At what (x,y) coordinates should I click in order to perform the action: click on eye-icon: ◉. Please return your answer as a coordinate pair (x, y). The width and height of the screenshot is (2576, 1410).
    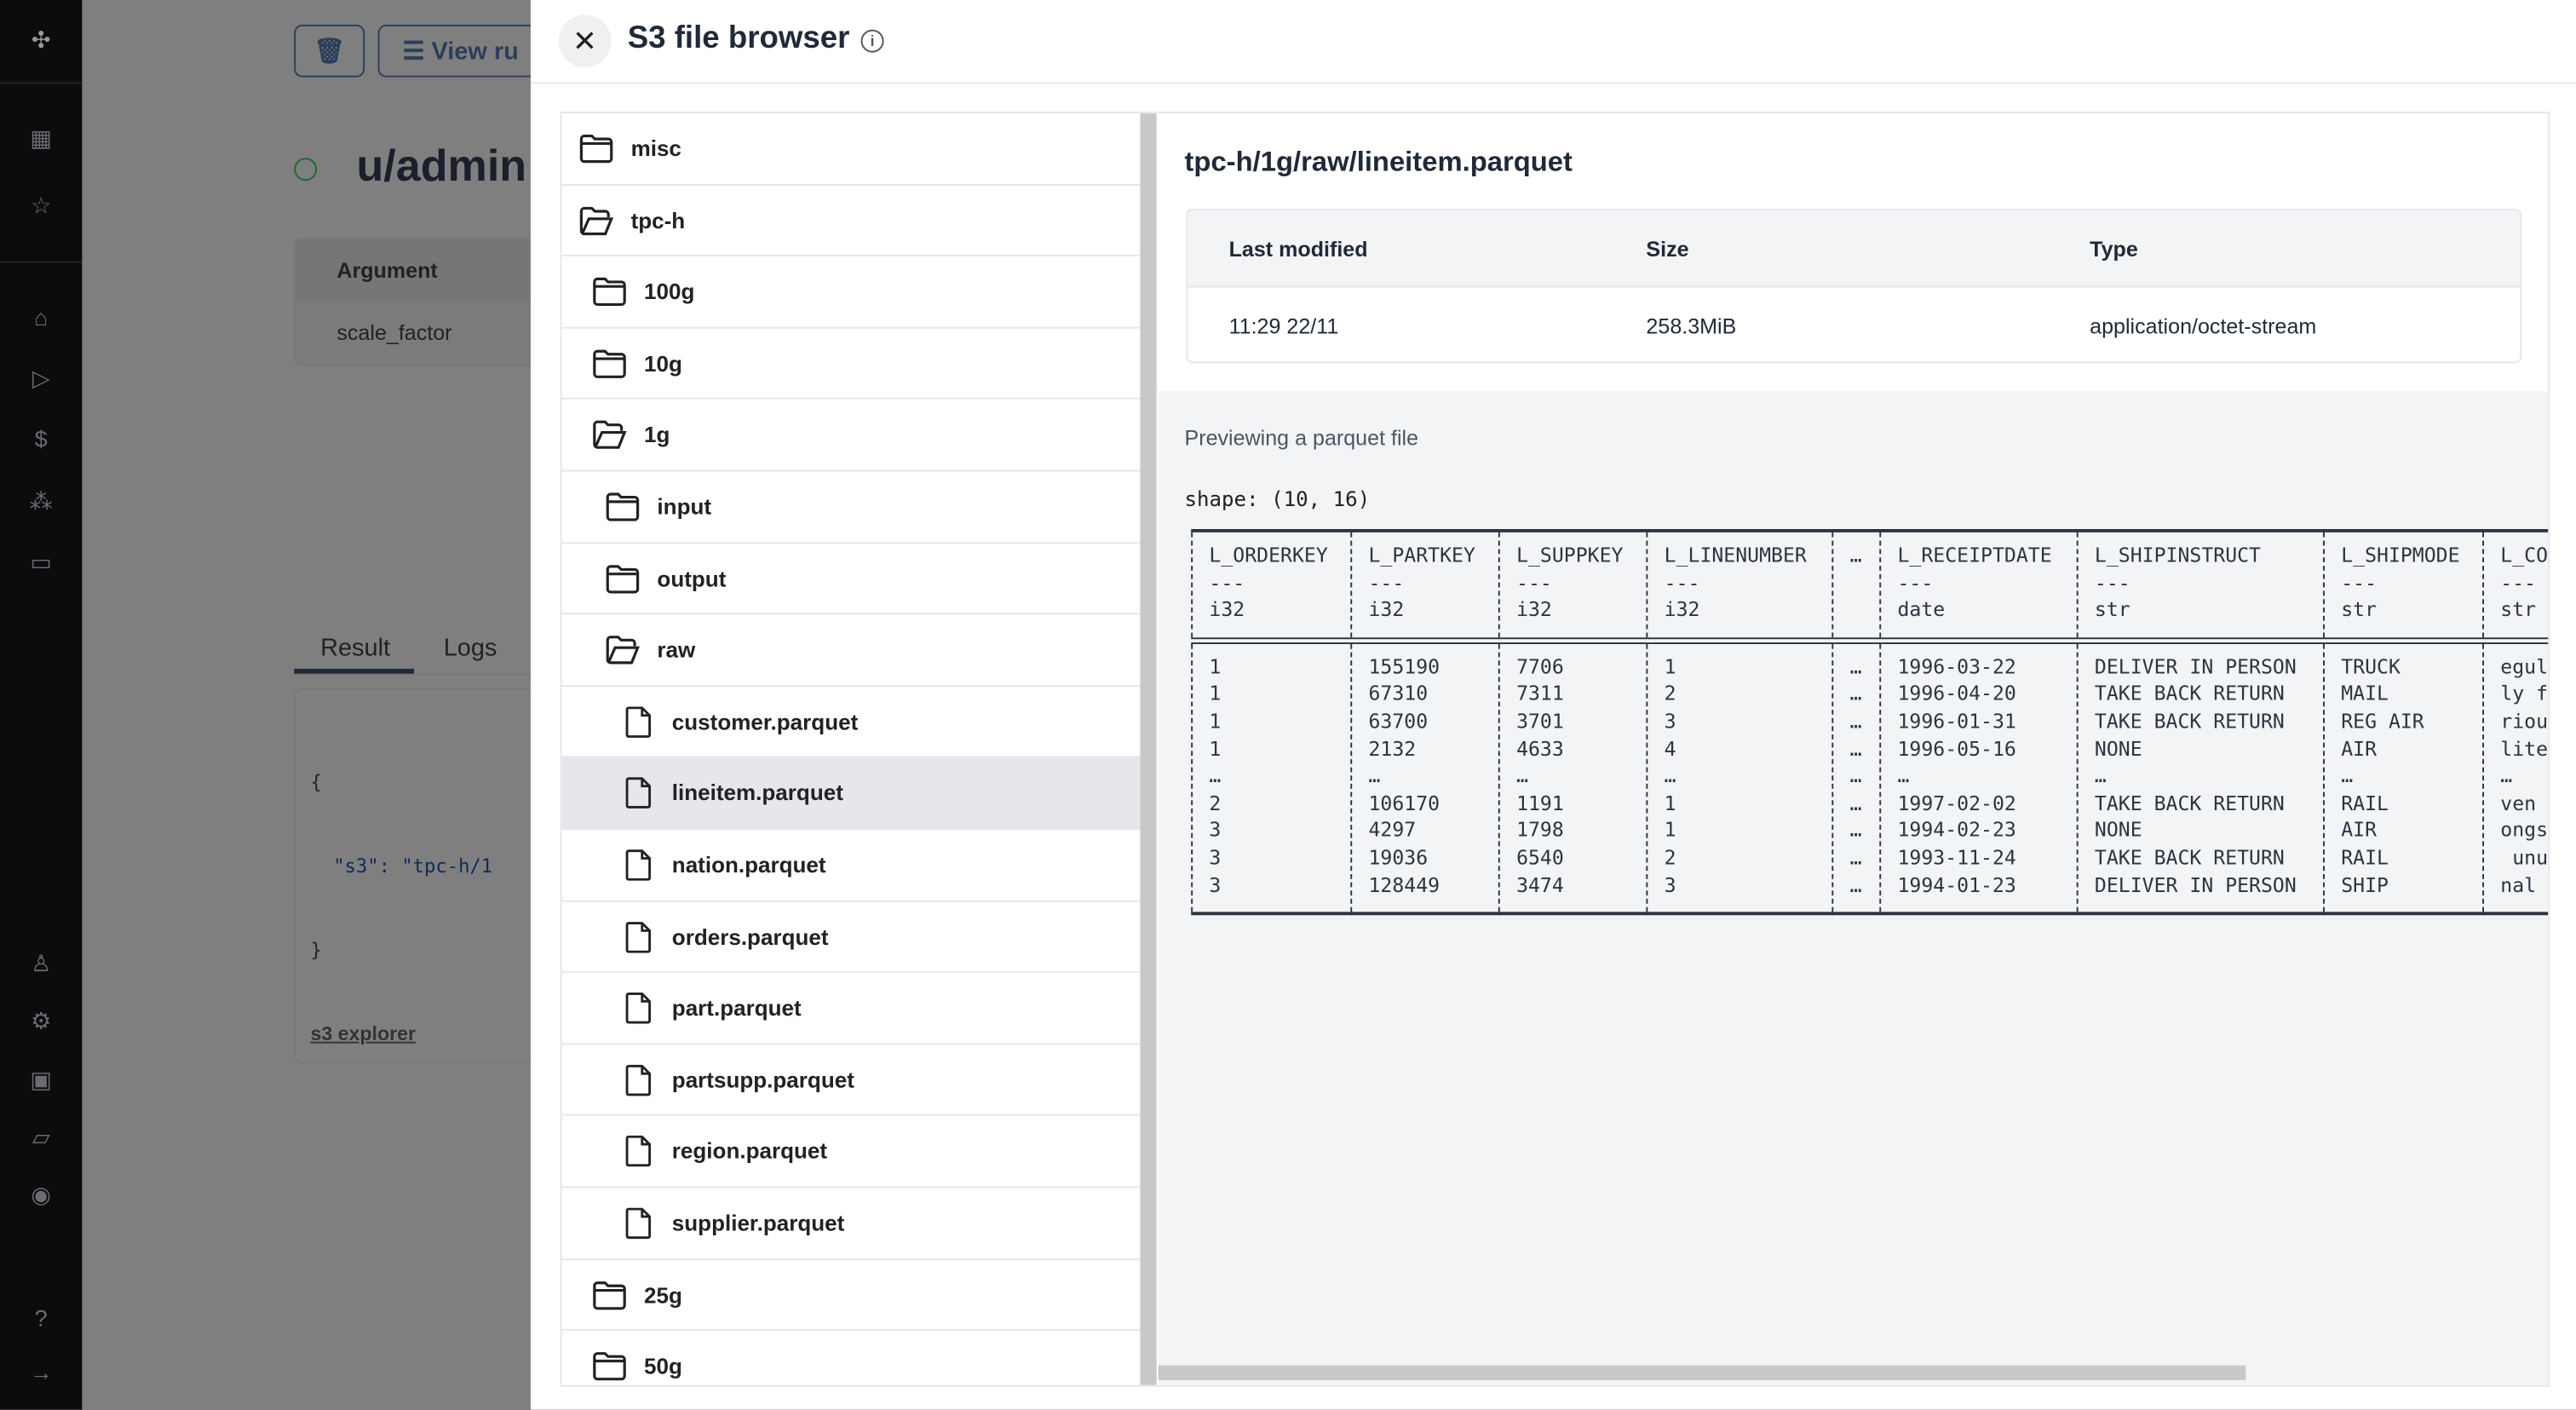
    Looking at the image, I should click on (41, 1194).